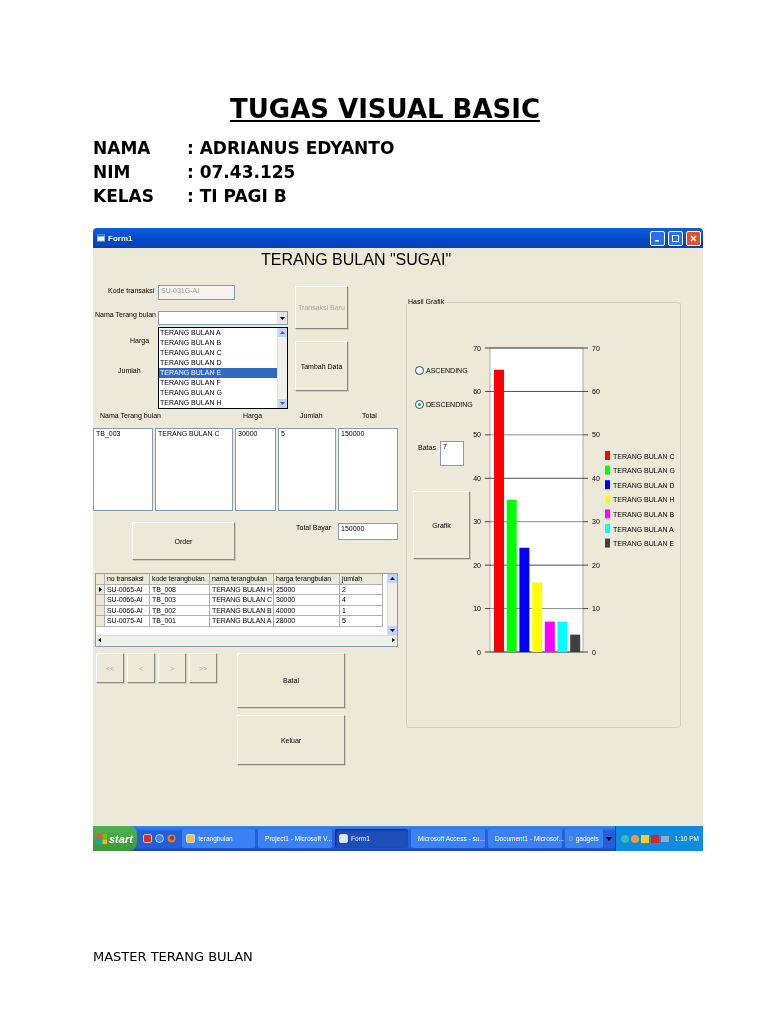 Image resolution: width=768 pixels, height=1024 pixels. I want to click on field-label: NAMA, so click(122, 148).